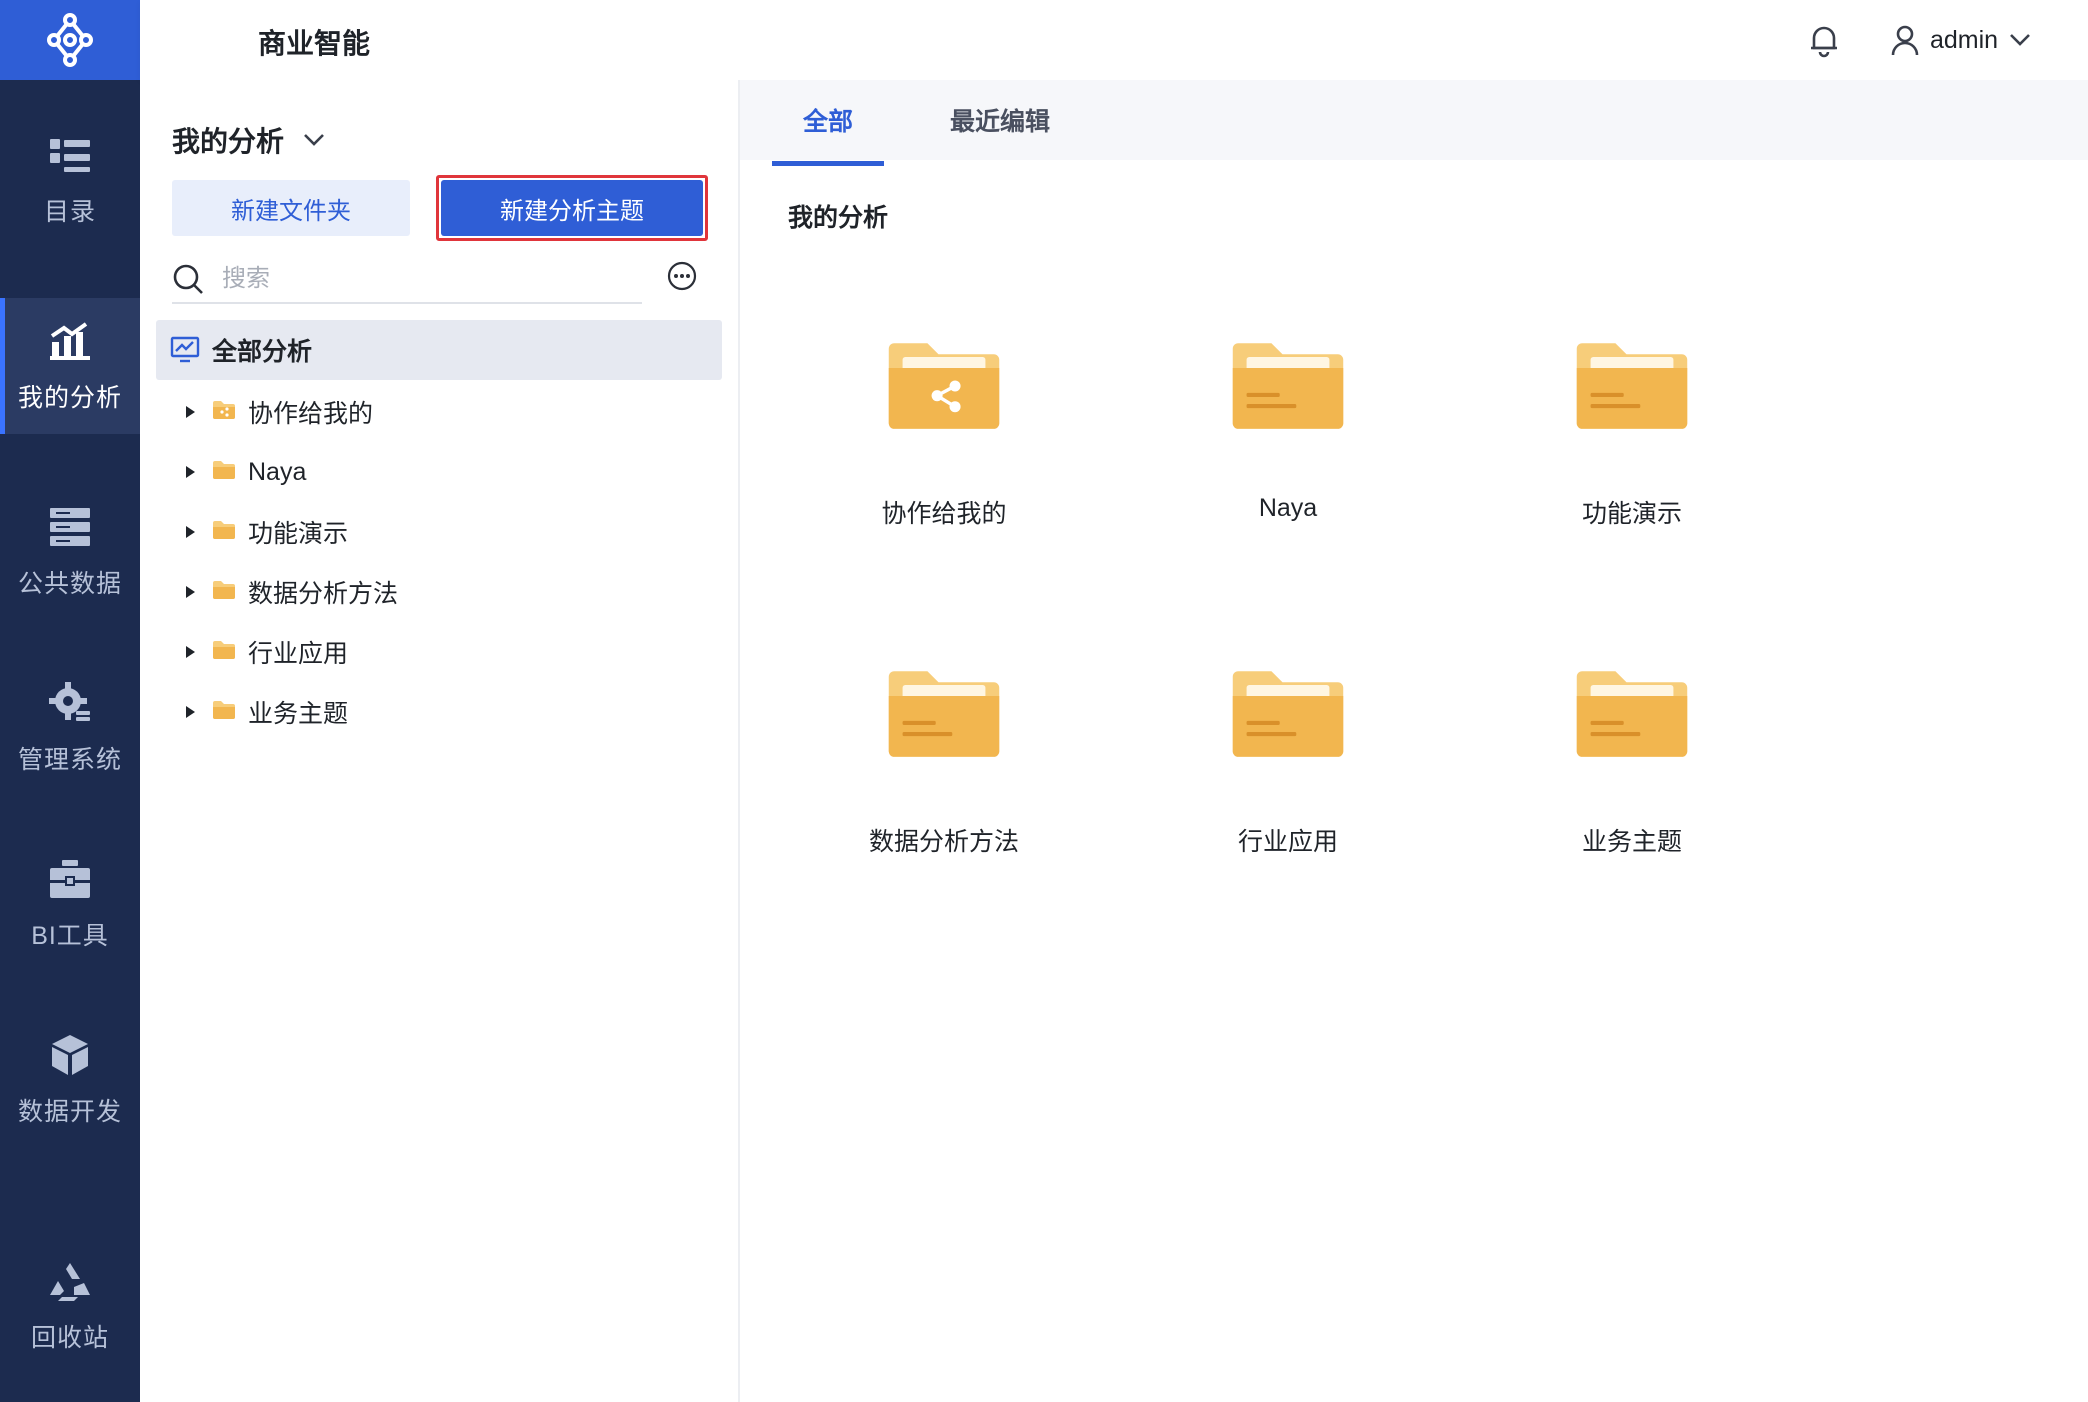 Image resolution: width=2088 pixels, height=1402 pixels. Describe the element at coordinates (70, 341) in the screenshot. I see `analysis-chart-icon` at that location.